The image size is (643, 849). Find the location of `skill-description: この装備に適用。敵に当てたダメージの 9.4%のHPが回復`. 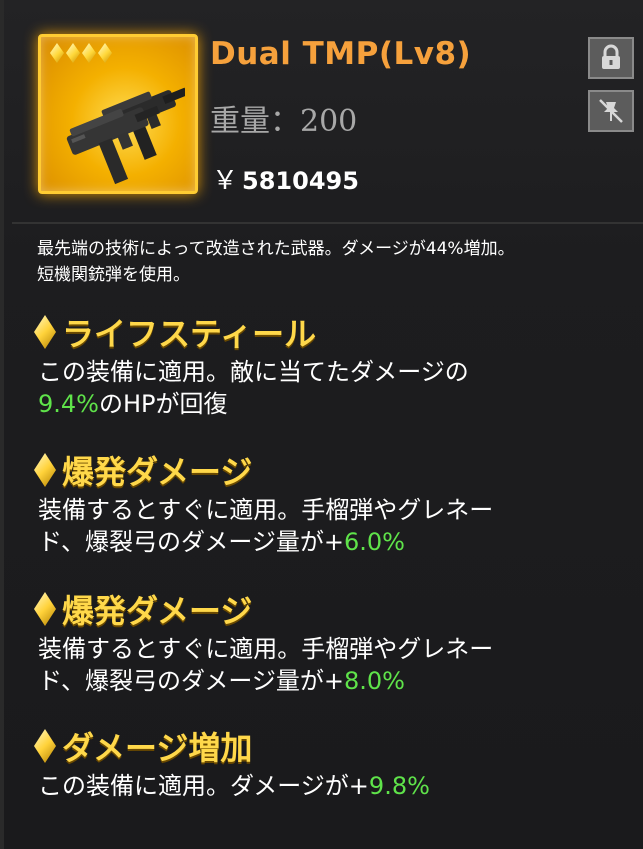

skill-description: この装備に適用。敵に当てたダメージの 9.4%のHPが回復 is located at coordinates (334, 388).